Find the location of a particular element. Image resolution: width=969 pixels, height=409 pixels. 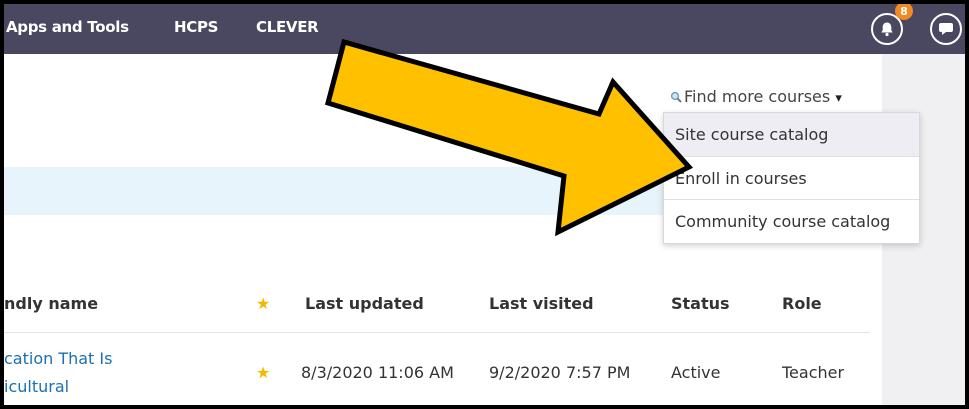

column-header-role: Role is located at coordinates (802, 303).